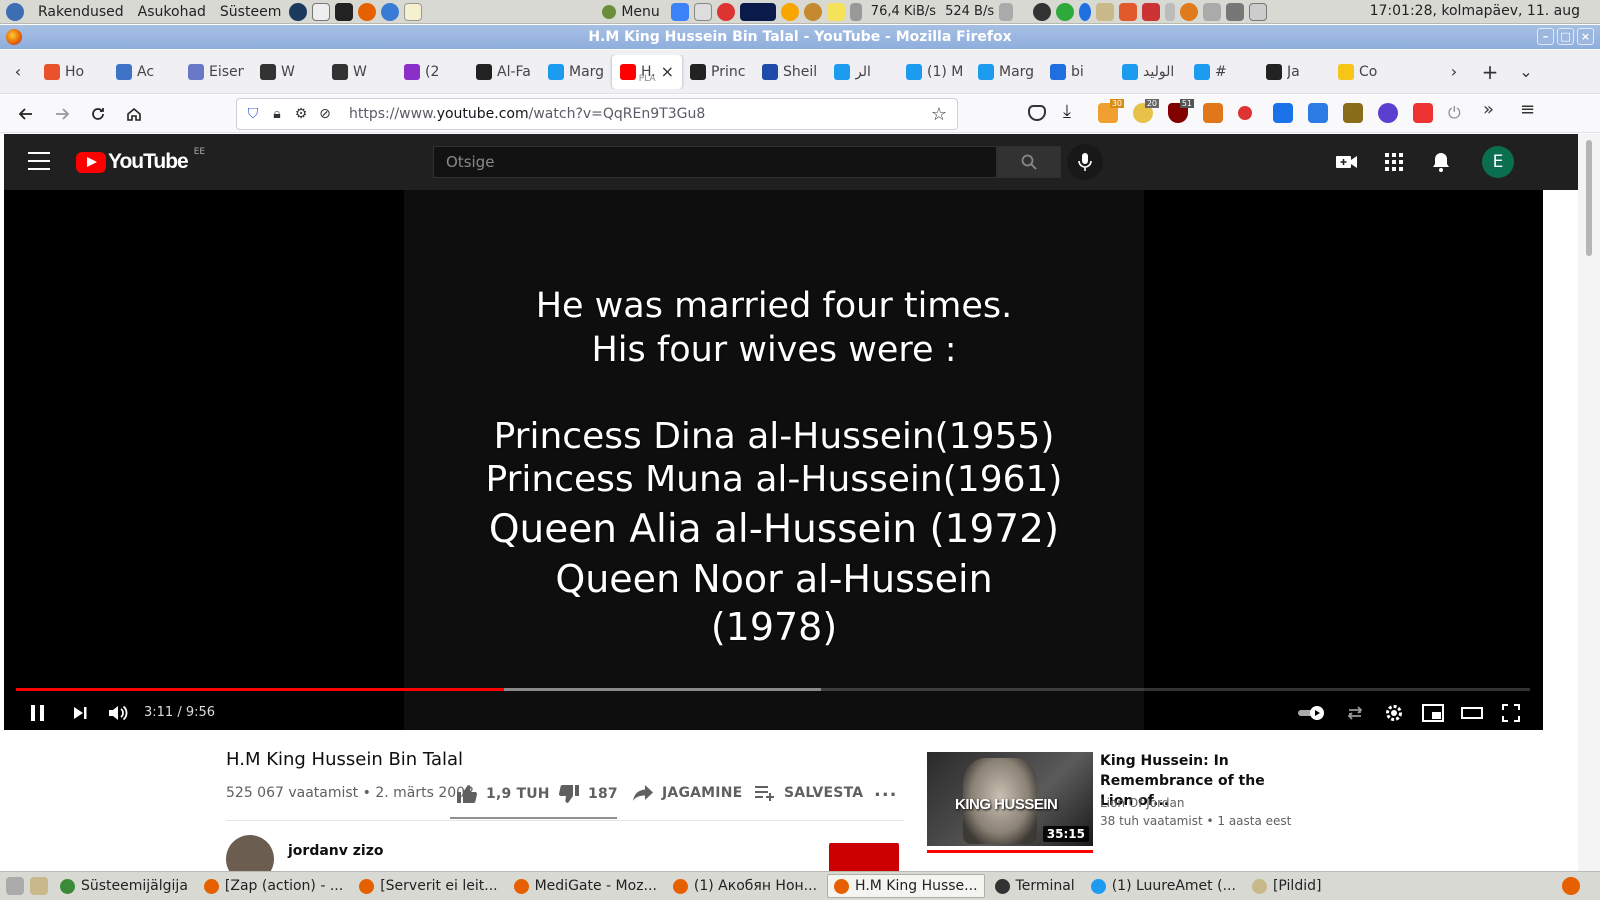 Image resolution: width=1600 pixels, height=900 pixels. What do you see at coordinates (576, 72) in the screenshot?
I see `browser-tab: Marg` at bounding box center [576, 72].